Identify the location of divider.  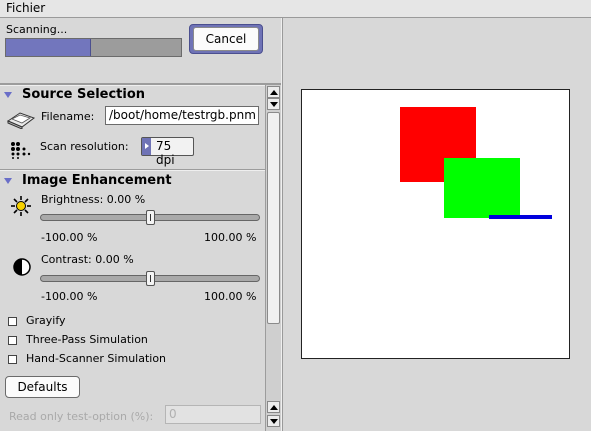
(140, 84).